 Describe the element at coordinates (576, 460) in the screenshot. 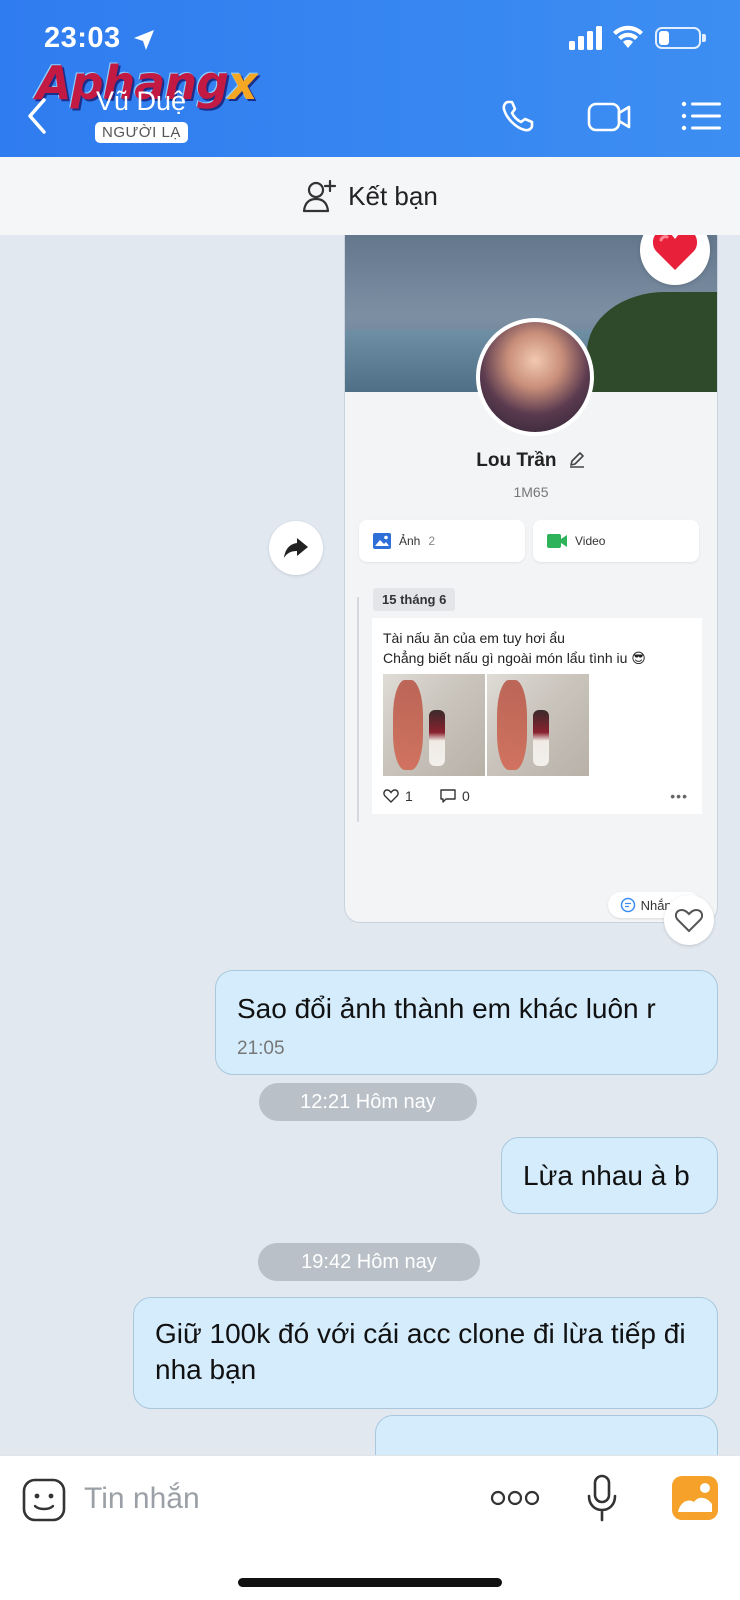

I see `edit-pencil-icon` at that location.